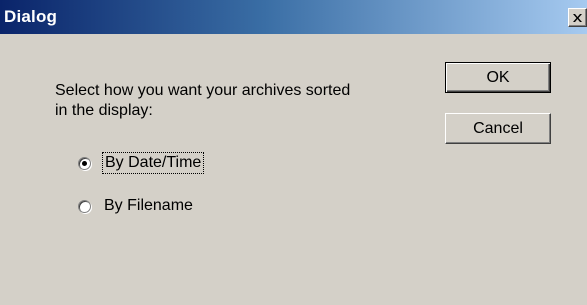 Image resolution: width=587 pixels, height=305 pixels. What do you see at coordinates (153, 163) in the screenshot?
I see `radio-label-by-date-time: By Date/Time` at bounding box center [153, 163].